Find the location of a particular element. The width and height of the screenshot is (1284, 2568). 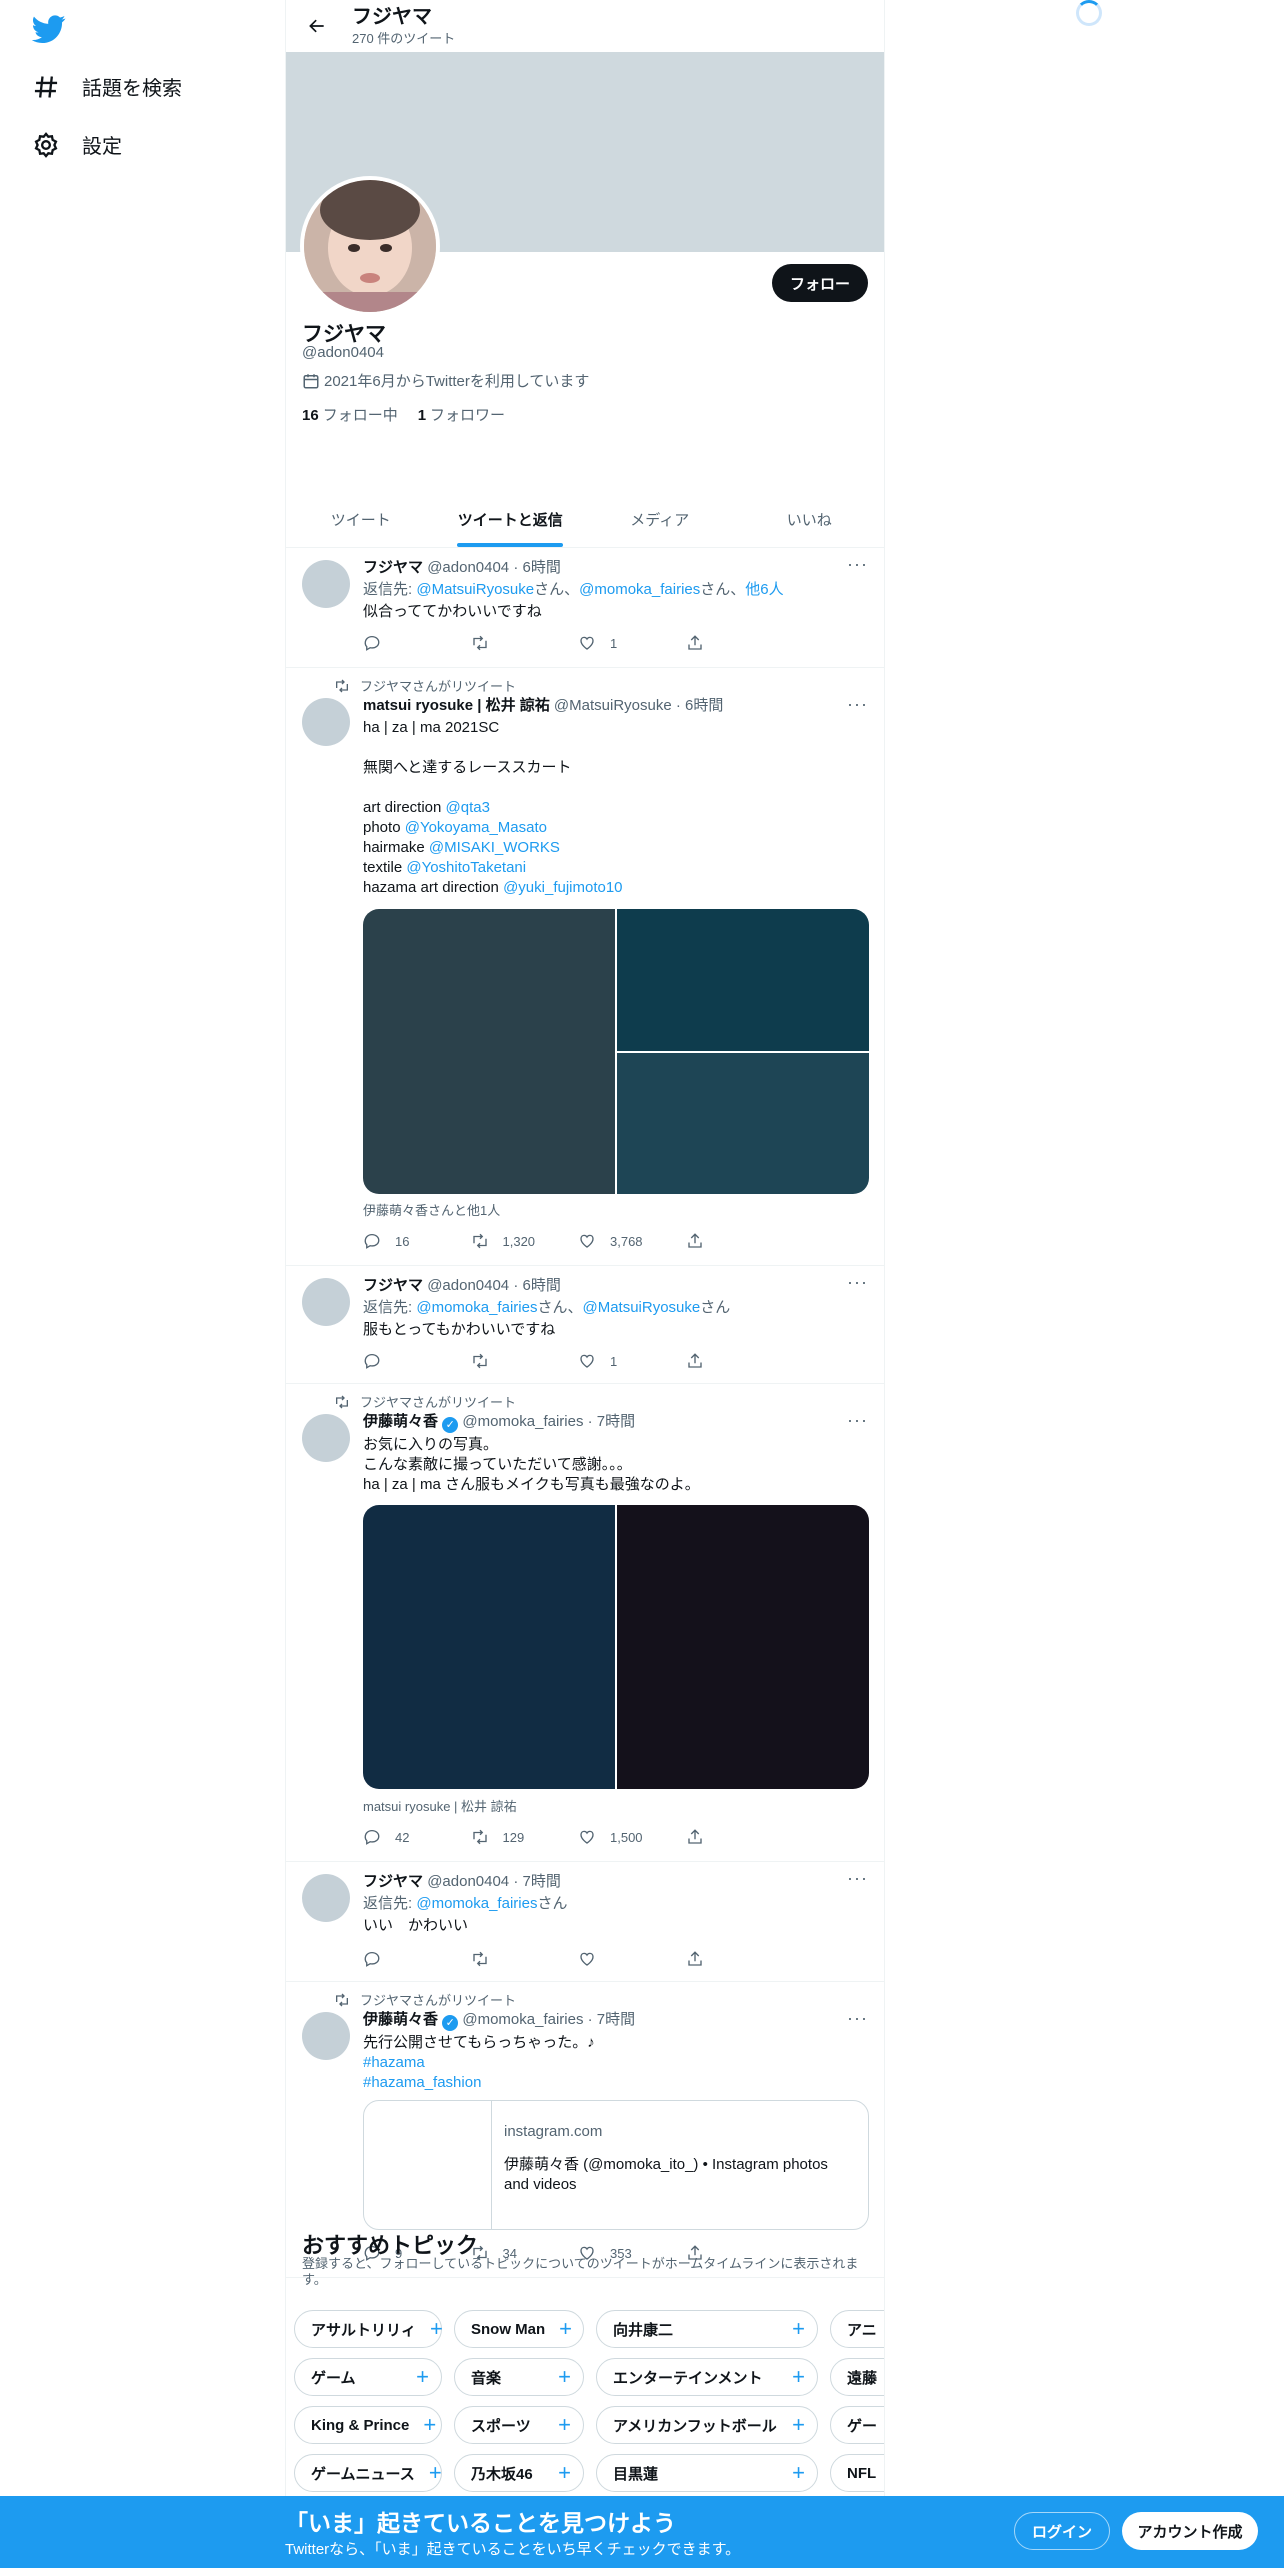

reply-button: 16 is located at coordinates (417, 1241).